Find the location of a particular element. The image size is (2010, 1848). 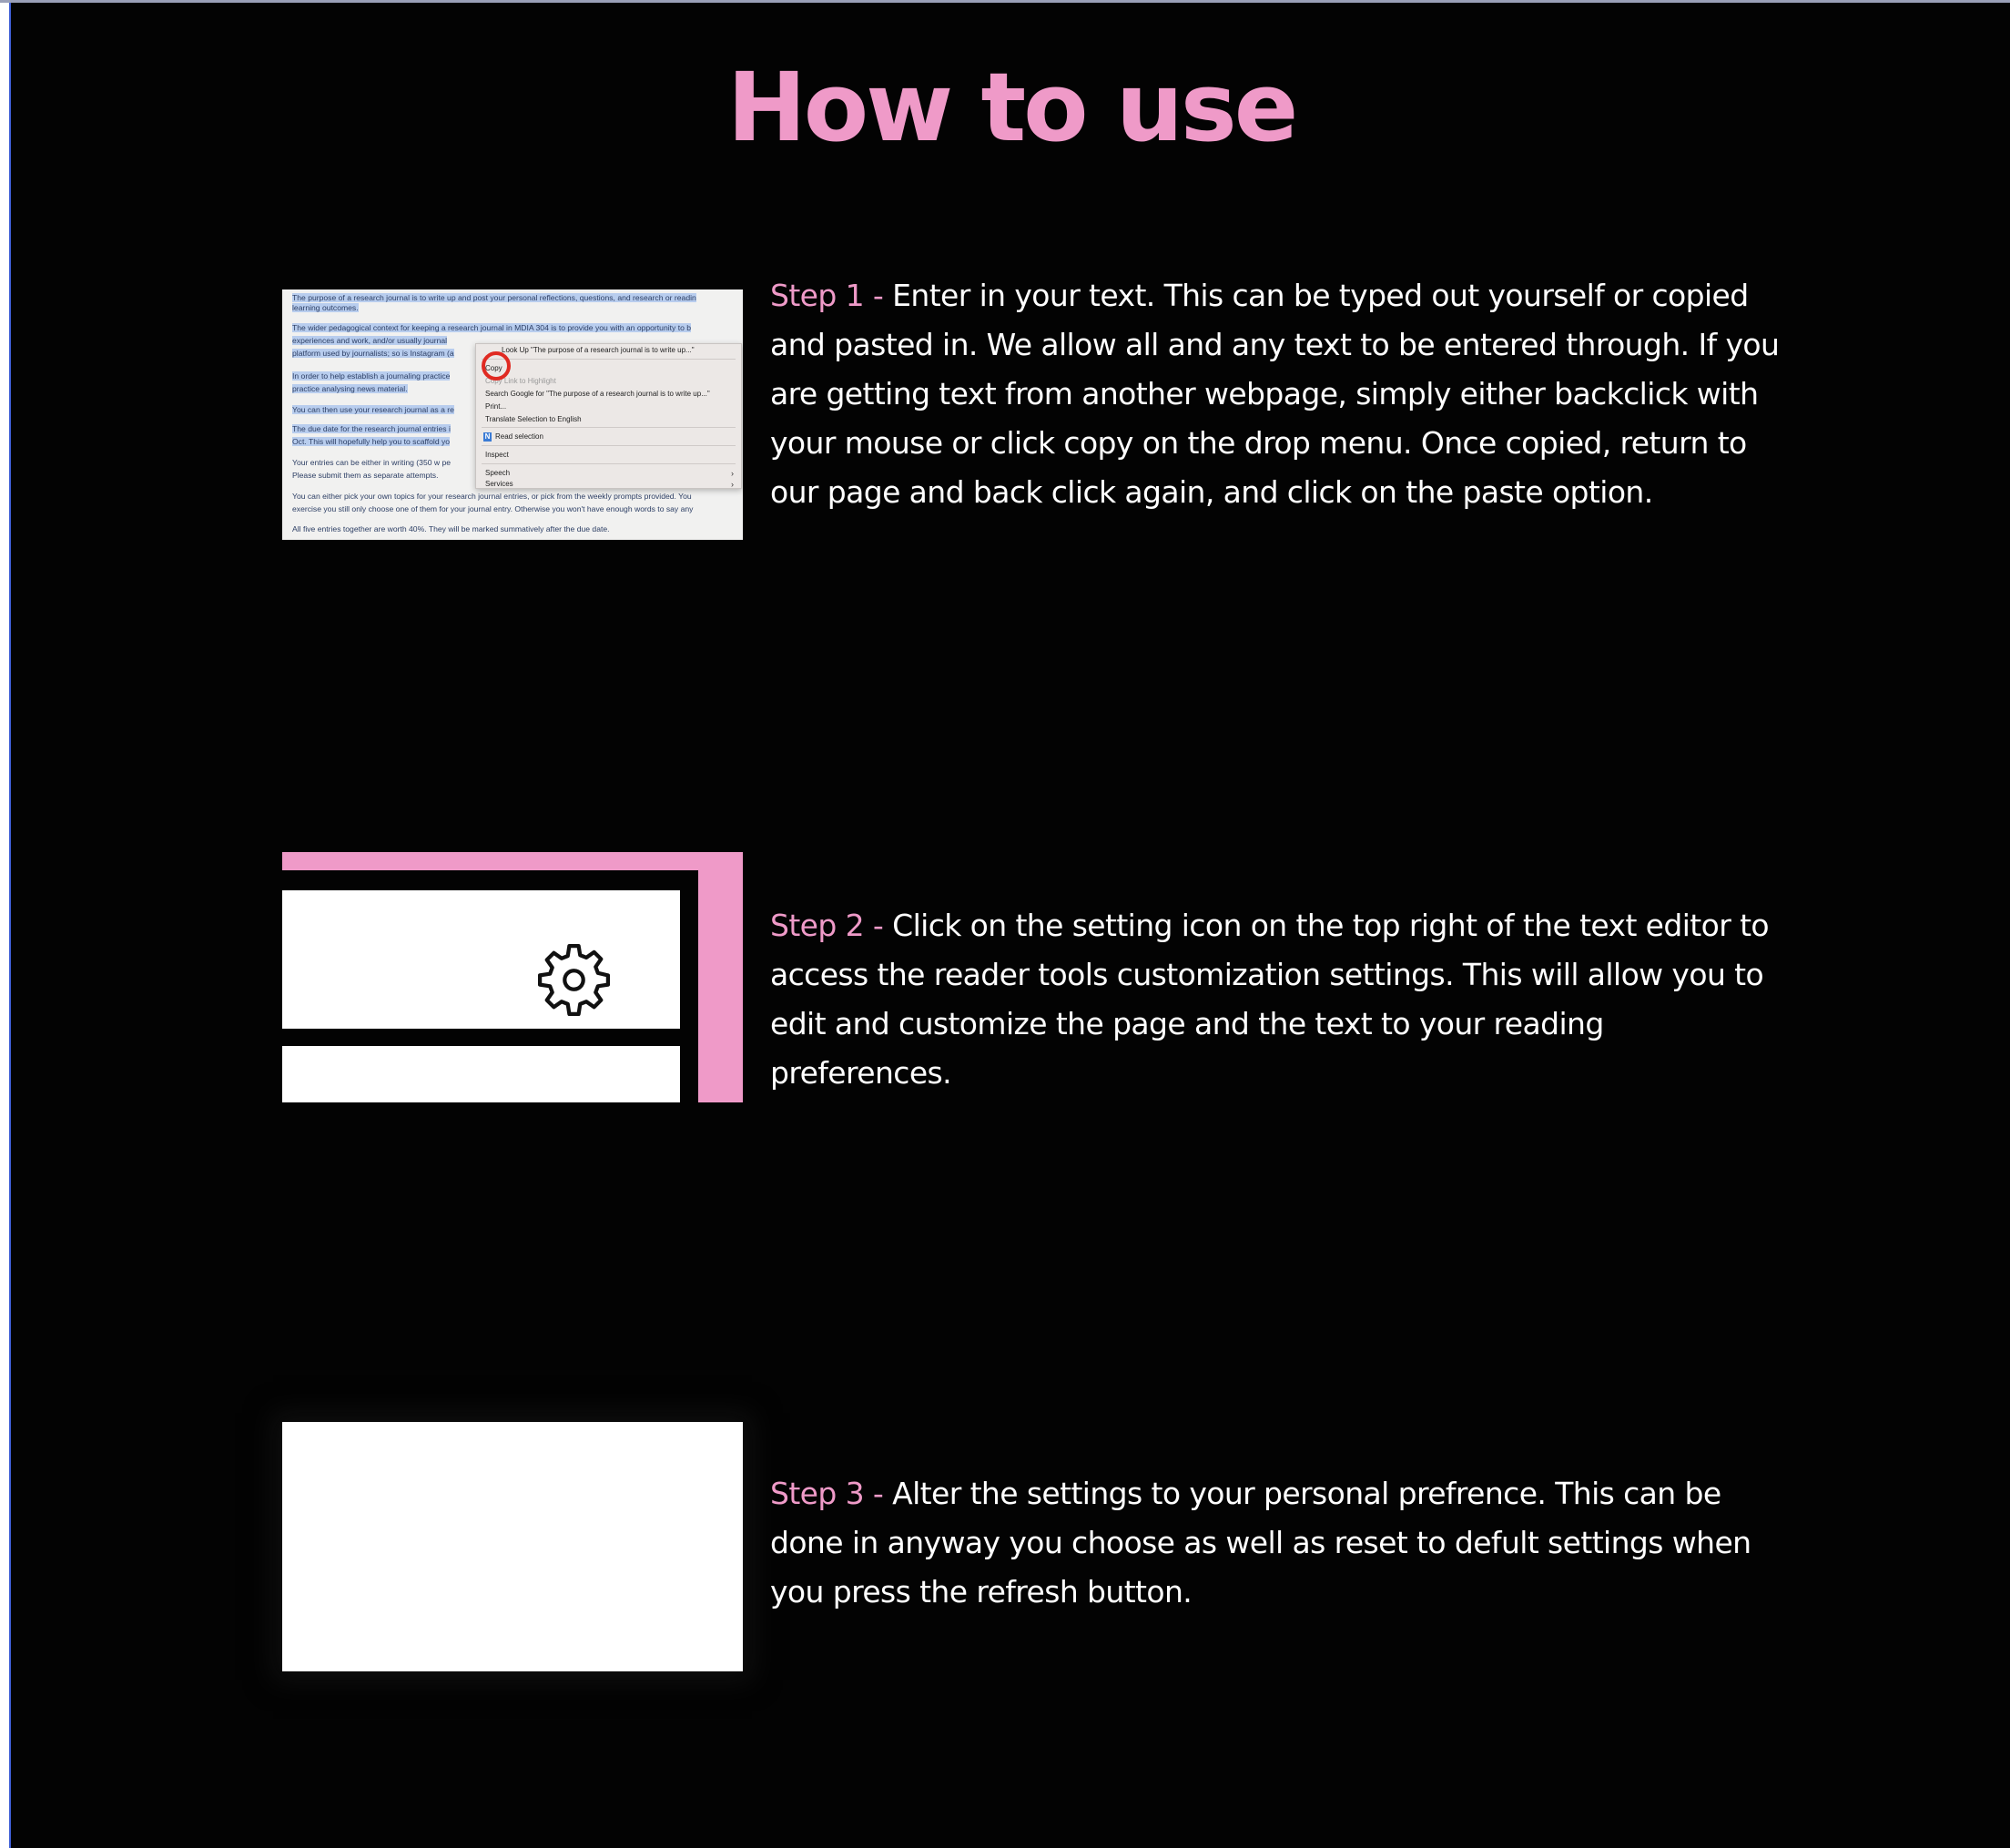

menu-item-inspect: Inspect is located at coordinates (497, 455).